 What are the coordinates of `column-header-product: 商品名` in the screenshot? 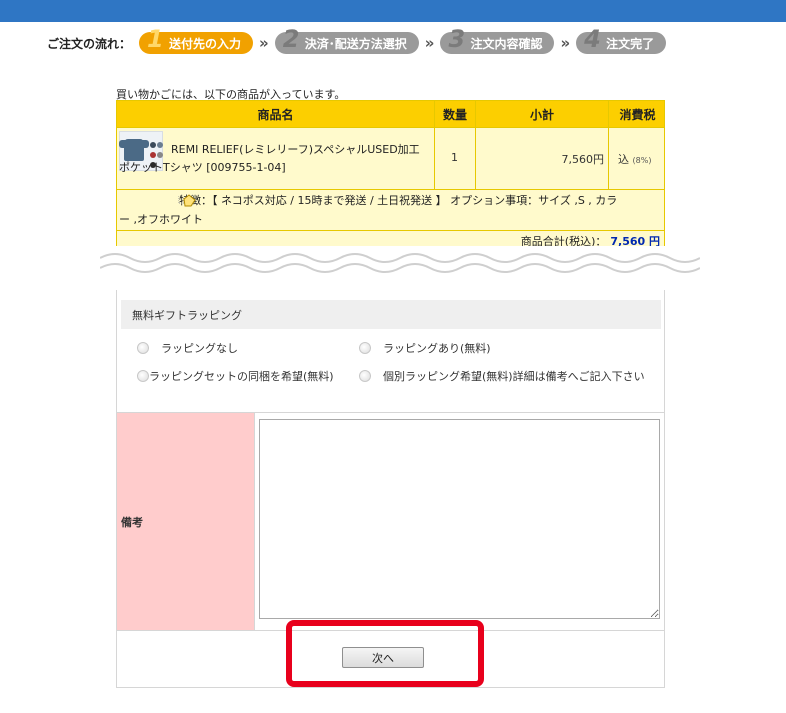 It's located at (275, 114).